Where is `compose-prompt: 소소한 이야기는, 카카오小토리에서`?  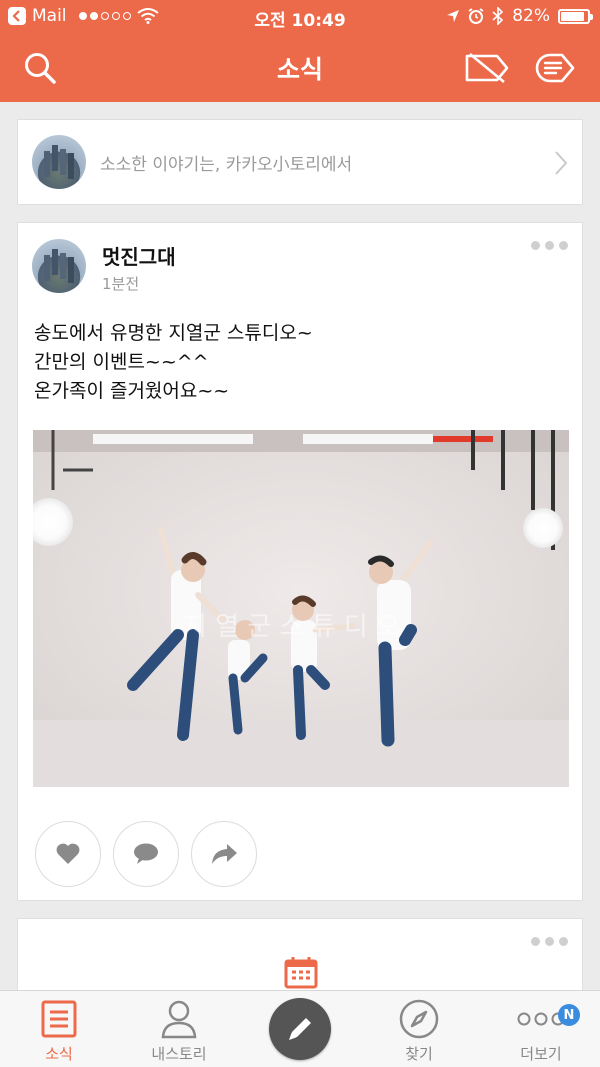
compose-prompt: 소소한 이야기는, 카카오小토리에서 is located at coordinates (226, 165).